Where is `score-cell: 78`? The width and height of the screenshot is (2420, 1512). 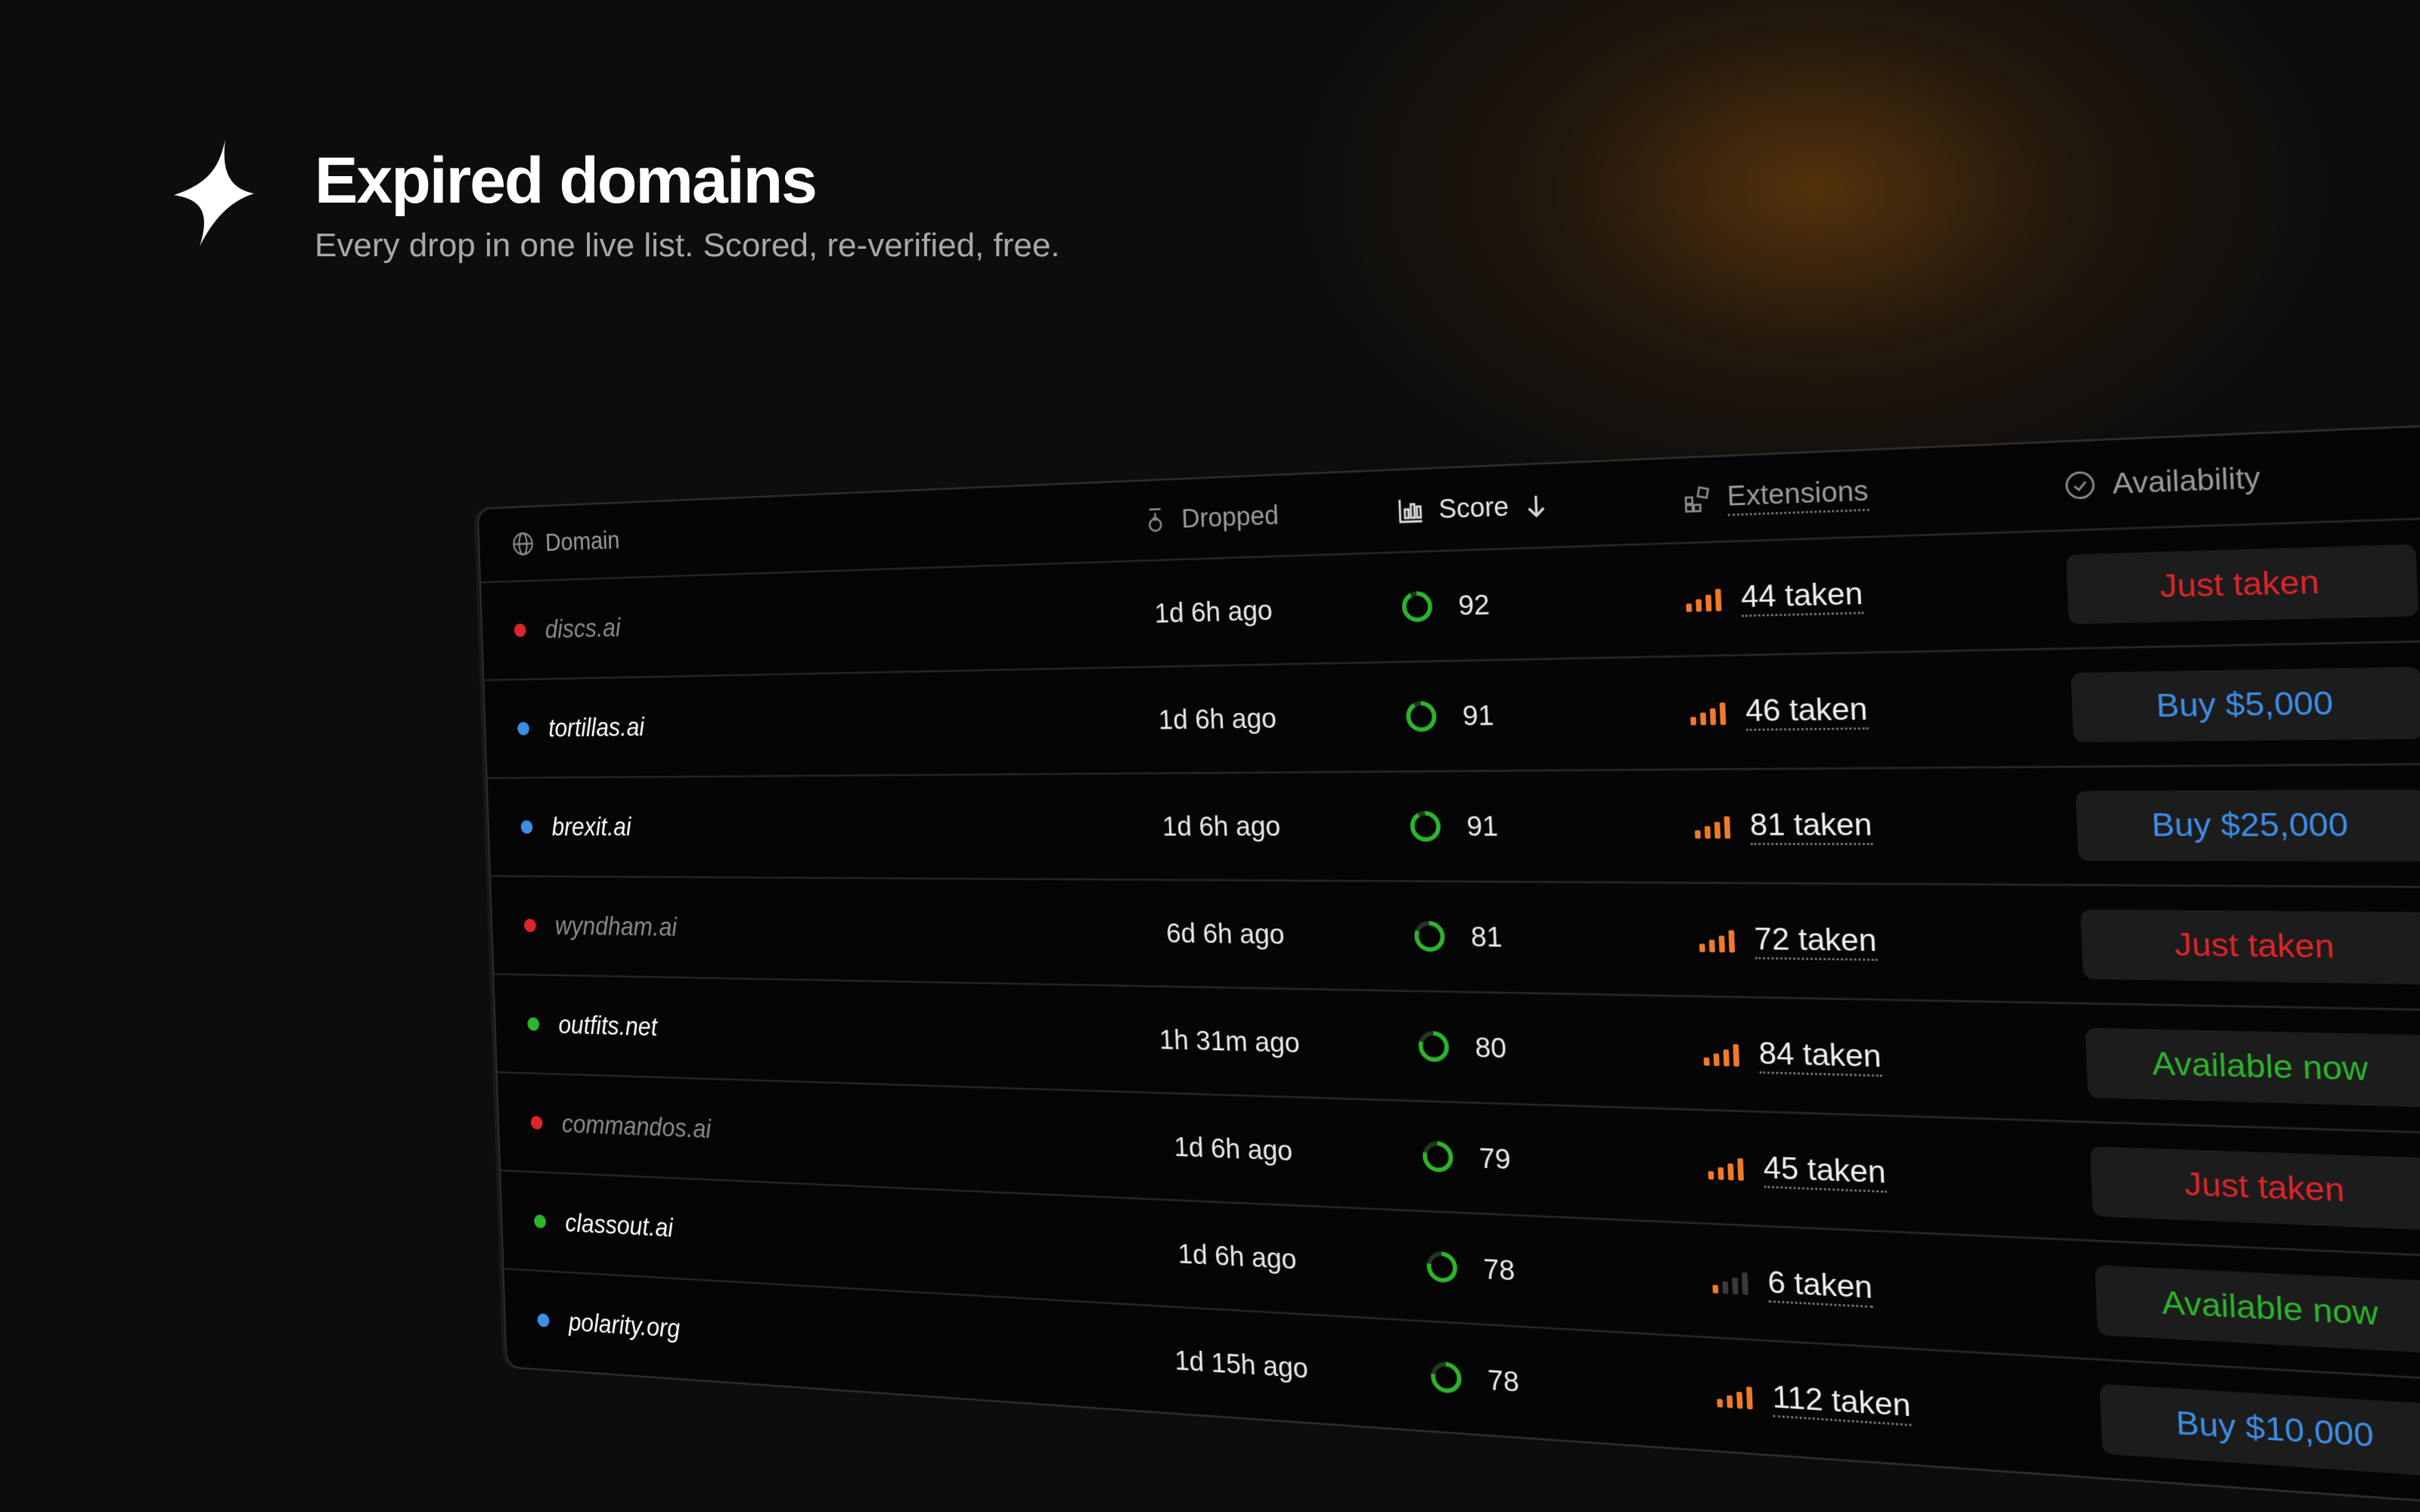
score-cell: 78 is located at coordinates (1545, 1384).